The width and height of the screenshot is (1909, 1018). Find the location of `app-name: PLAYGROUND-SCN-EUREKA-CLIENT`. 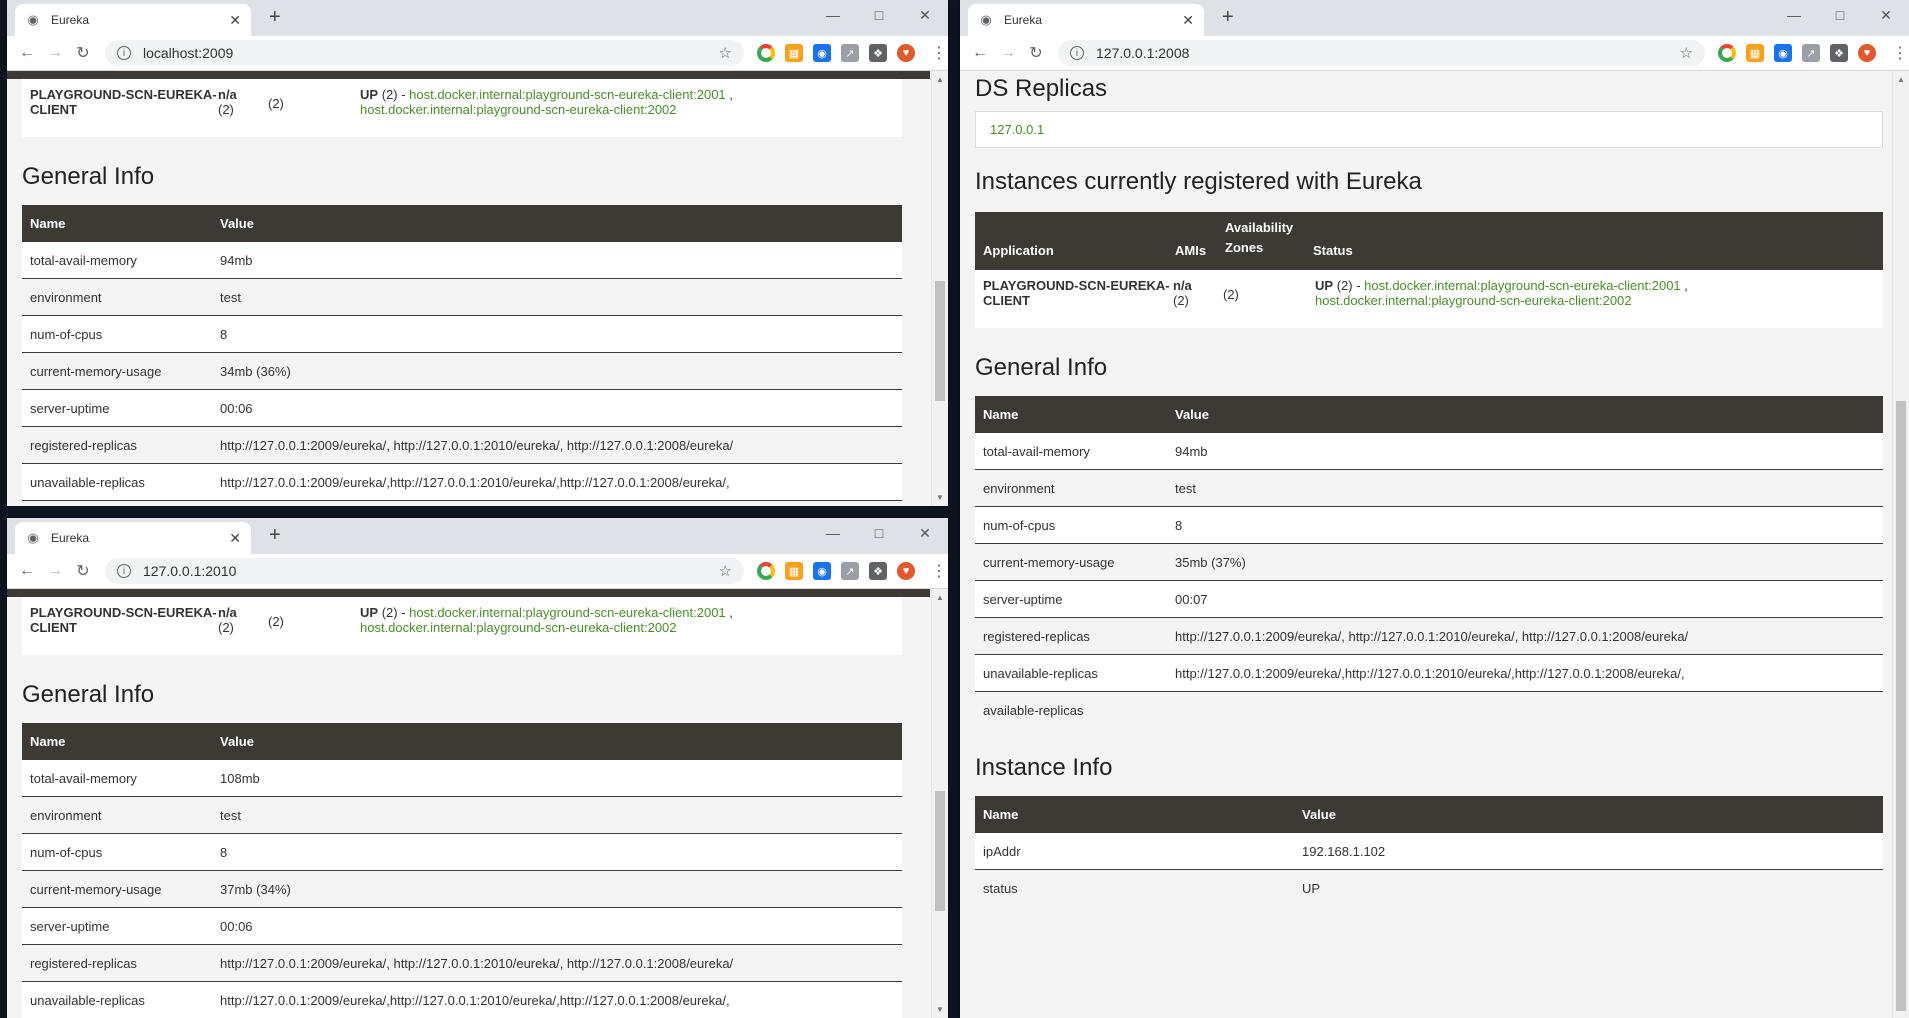

app-name: PLAYGROUND-SCN-EUREKA-CLIENT is located at coordinates (1076, 293).